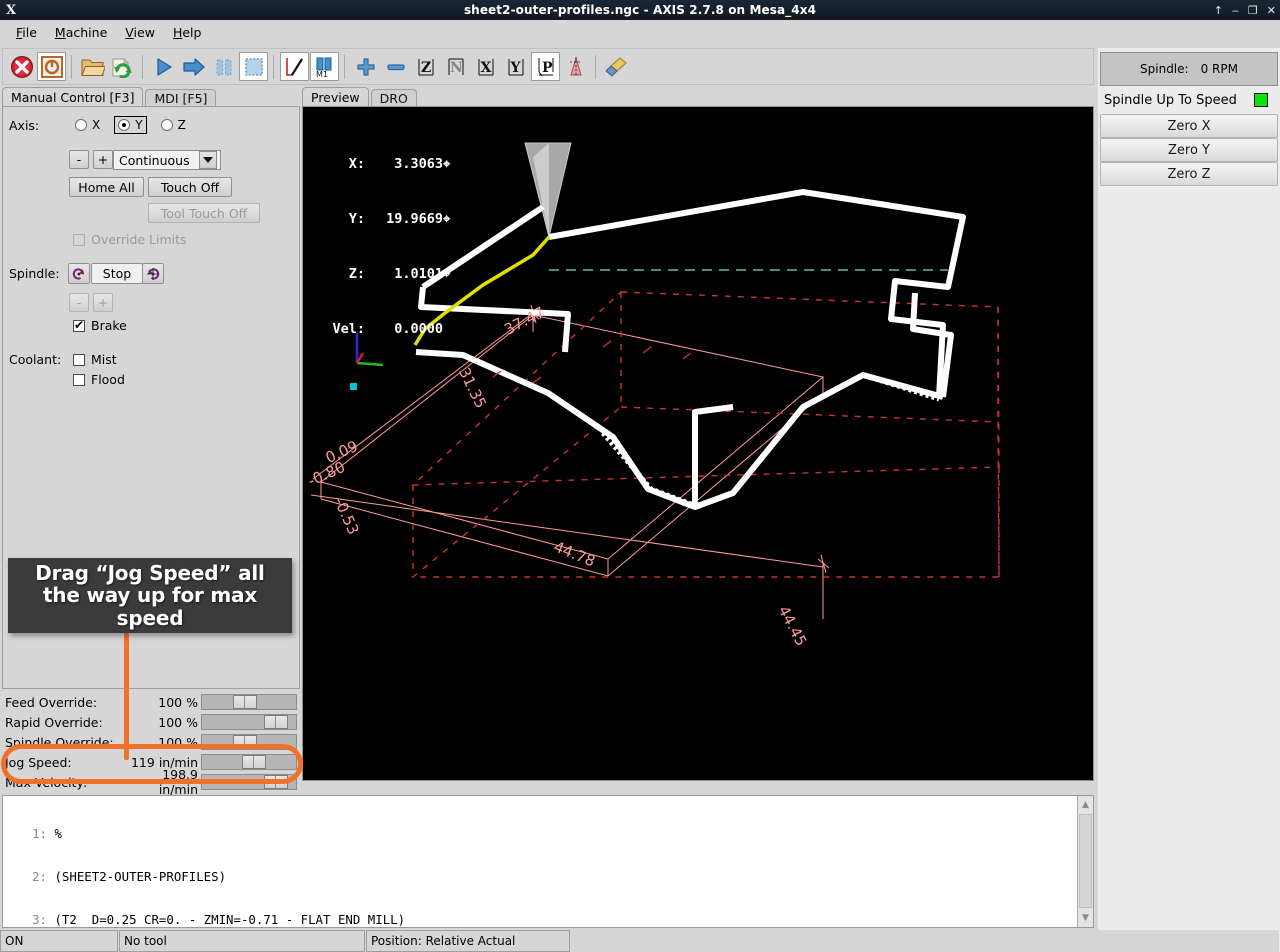  What do you see at coordinates (455, 66) in the screenshot?
I see `view-z2-icon: N` at bounding box center [455, 66].